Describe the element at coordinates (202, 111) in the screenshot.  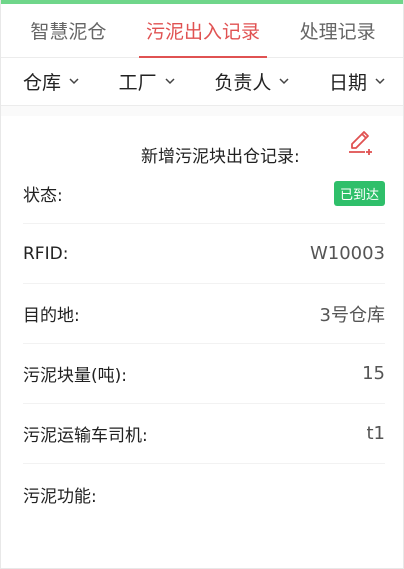
I see `section-gap` at that location.